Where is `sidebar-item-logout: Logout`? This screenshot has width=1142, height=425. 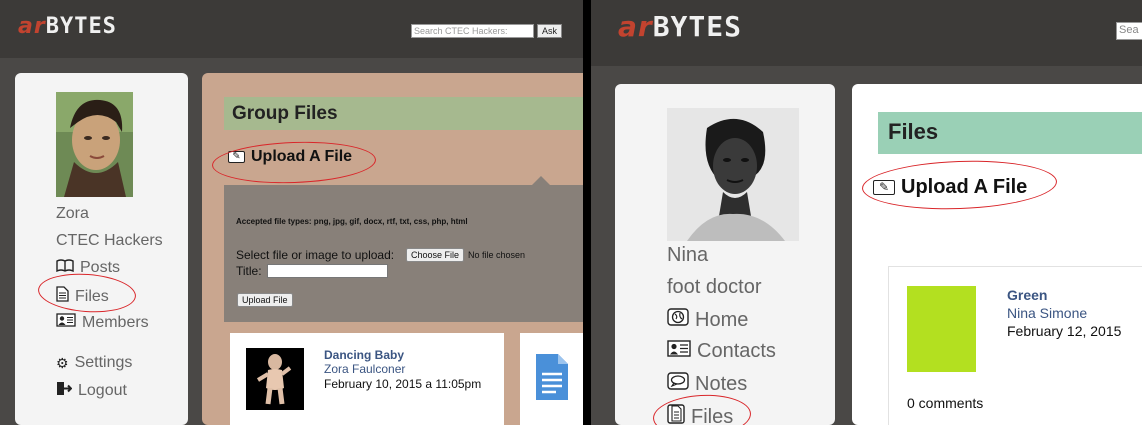
sidebar-item-logout: Logout is located at coordinates (91, 391).